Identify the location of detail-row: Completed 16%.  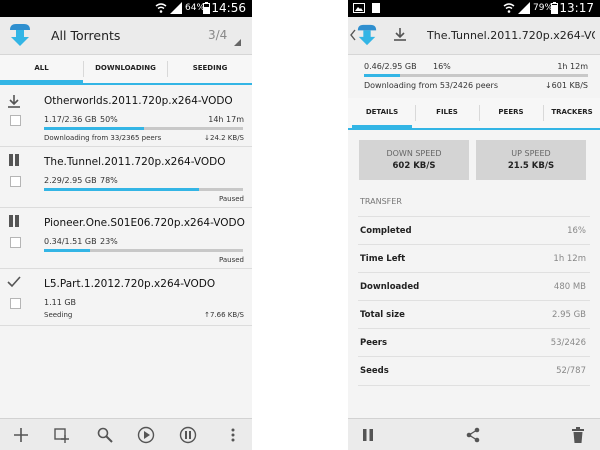
(474, 230).